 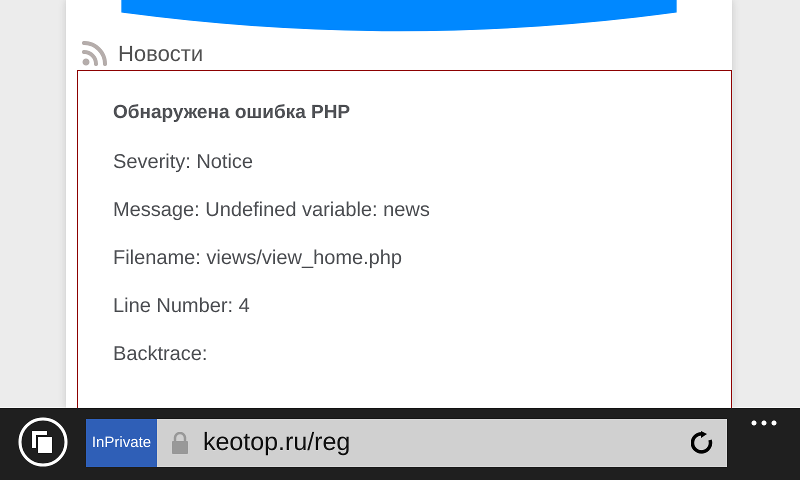 What do you see at coordinates (258, 259) in the screenshot?
I see `error-detail: Filename: views/view_home.php` at bounding box center [258, 259].